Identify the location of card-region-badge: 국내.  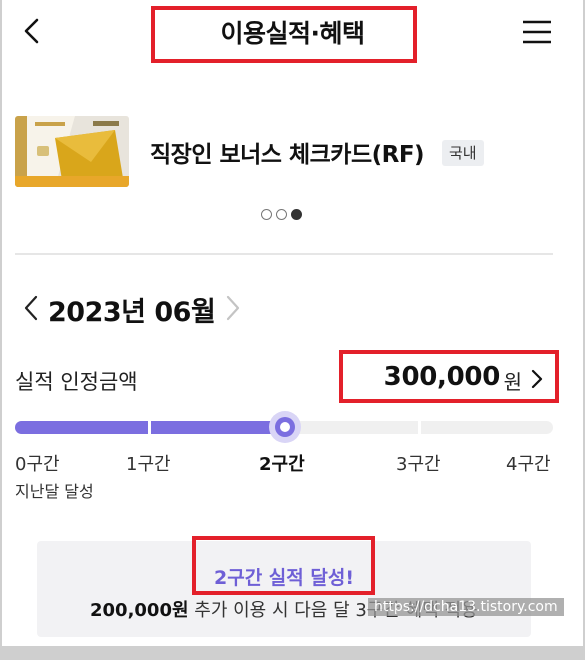
(463, 153).